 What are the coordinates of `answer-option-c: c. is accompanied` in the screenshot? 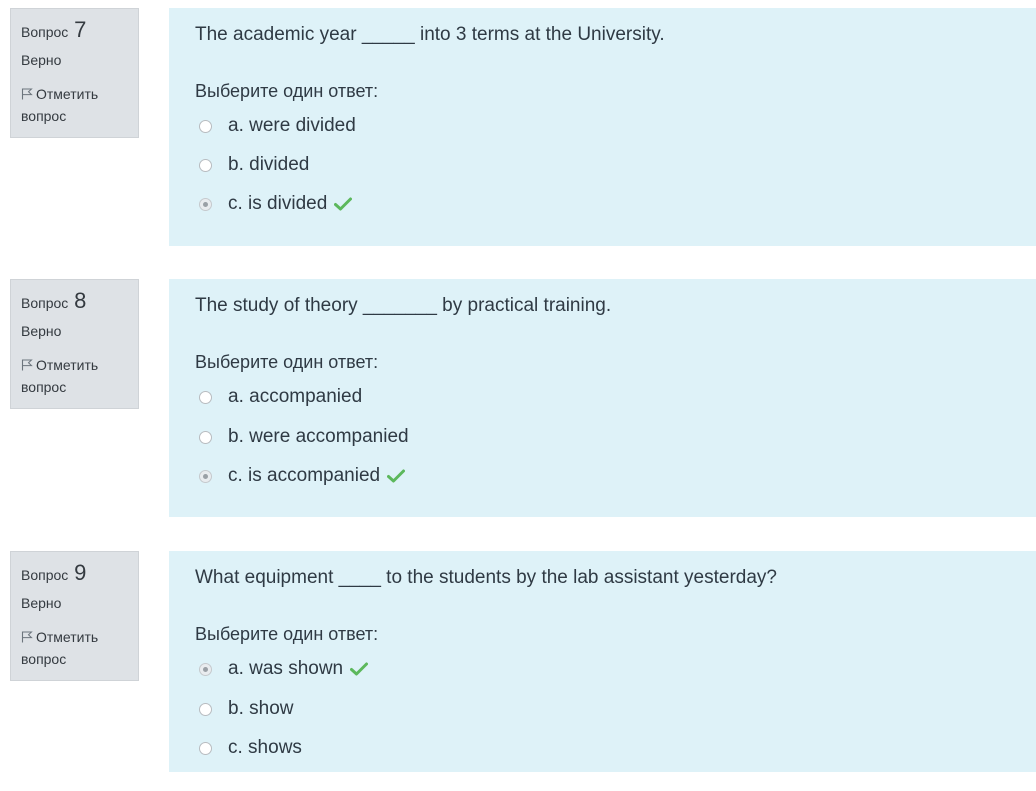 It's located at (399, 476).